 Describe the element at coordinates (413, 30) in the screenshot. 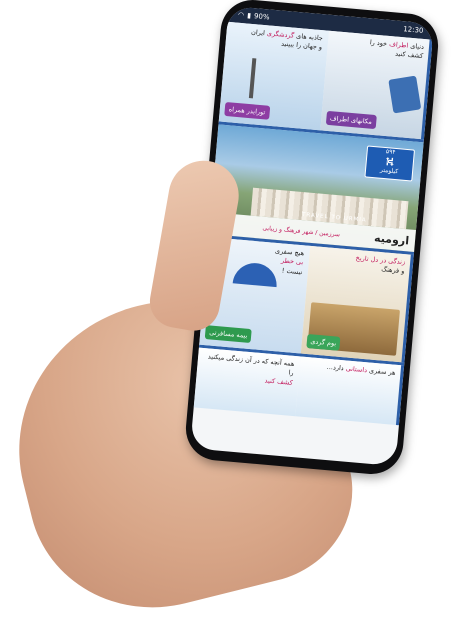

I see `status-time: 12:30` at that location.